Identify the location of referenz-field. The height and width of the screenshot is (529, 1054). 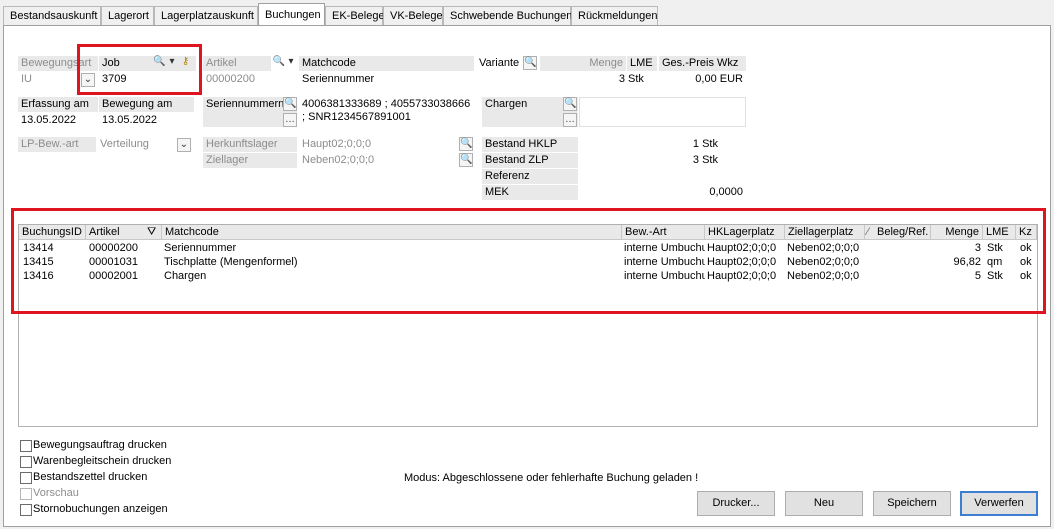
(662, 176).